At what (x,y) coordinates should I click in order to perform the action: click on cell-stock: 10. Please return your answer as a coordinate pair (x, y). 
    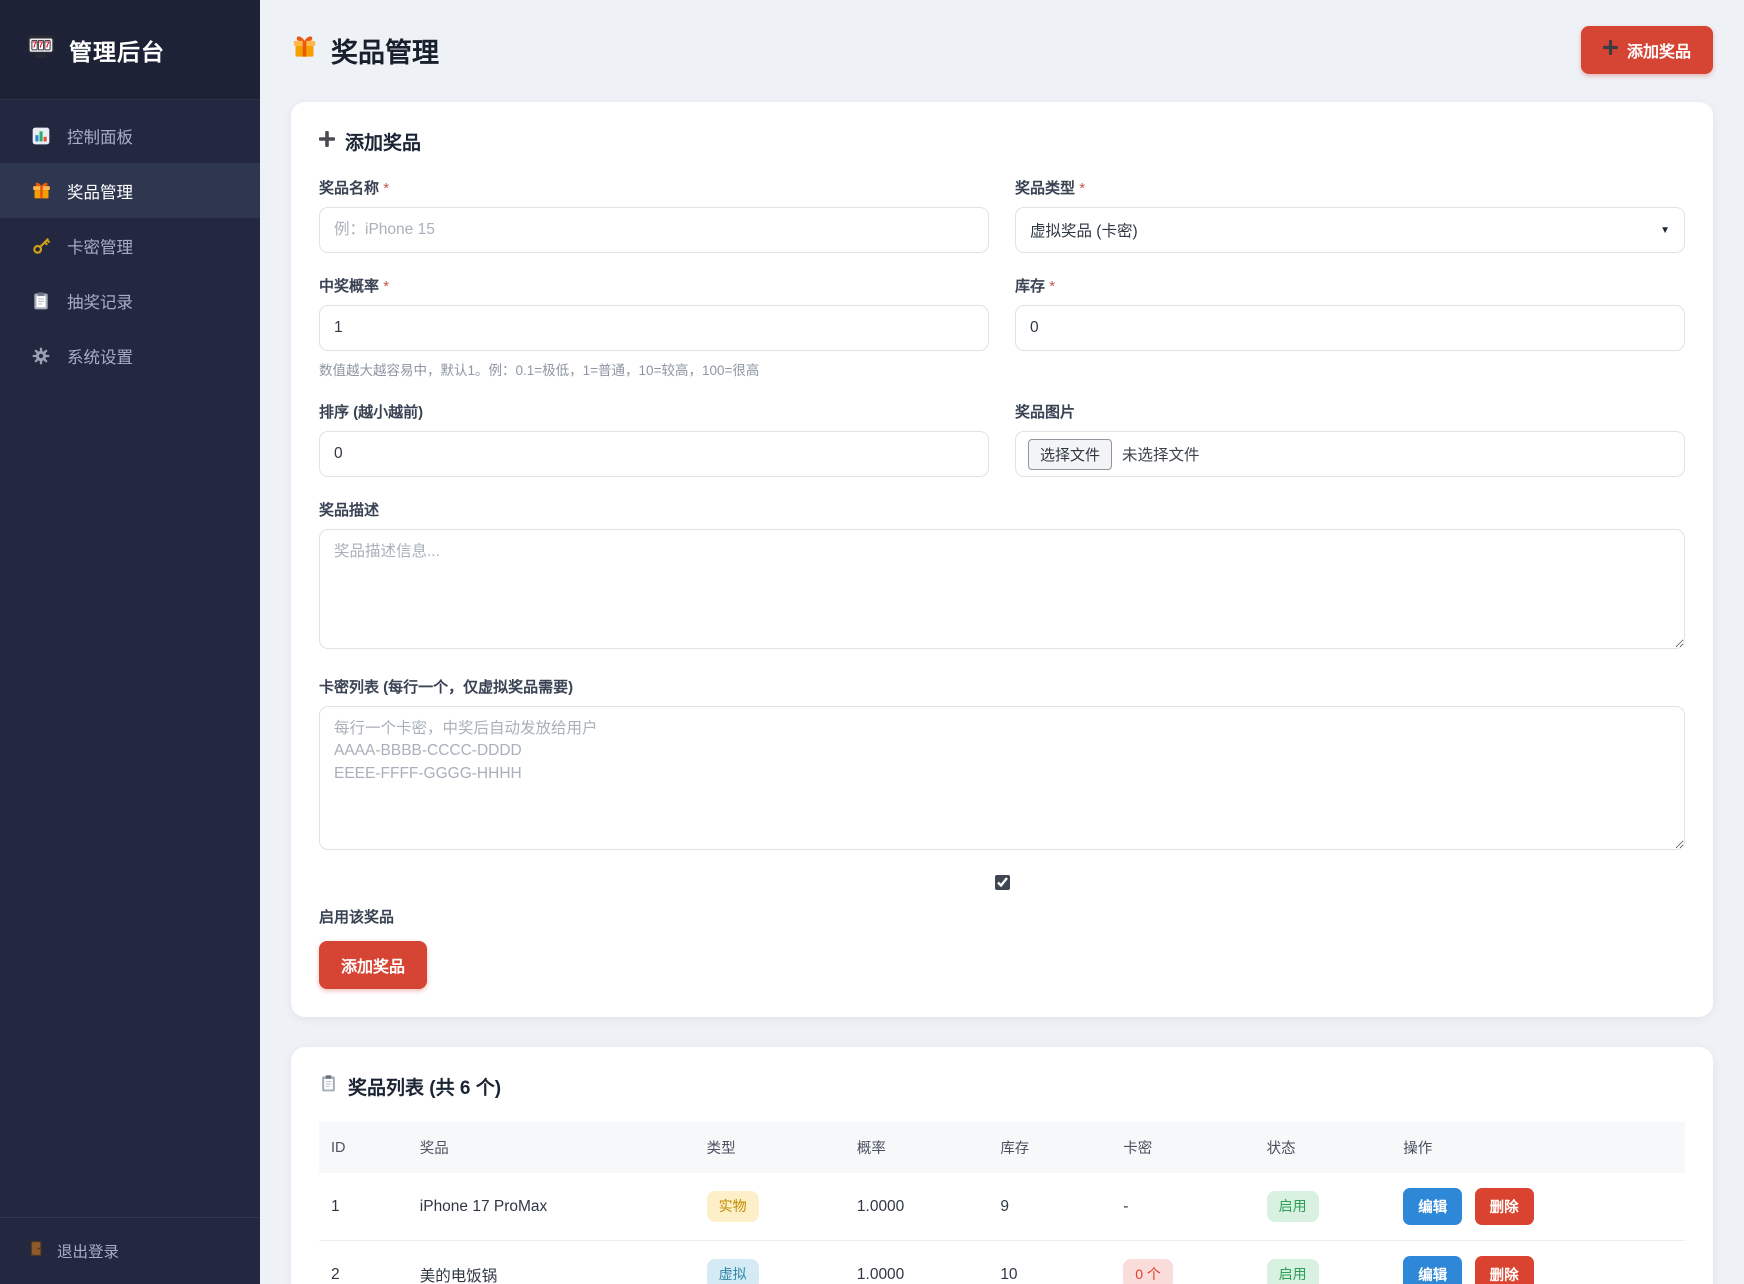
    Looking at the image, I should click on (1050, 1262).